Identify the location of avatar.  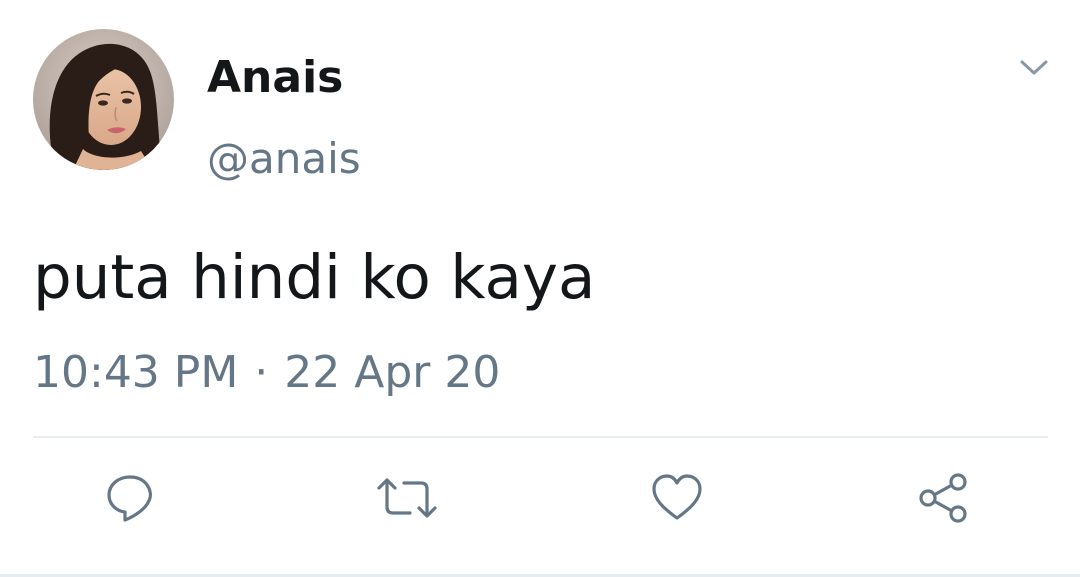
(103, 99).